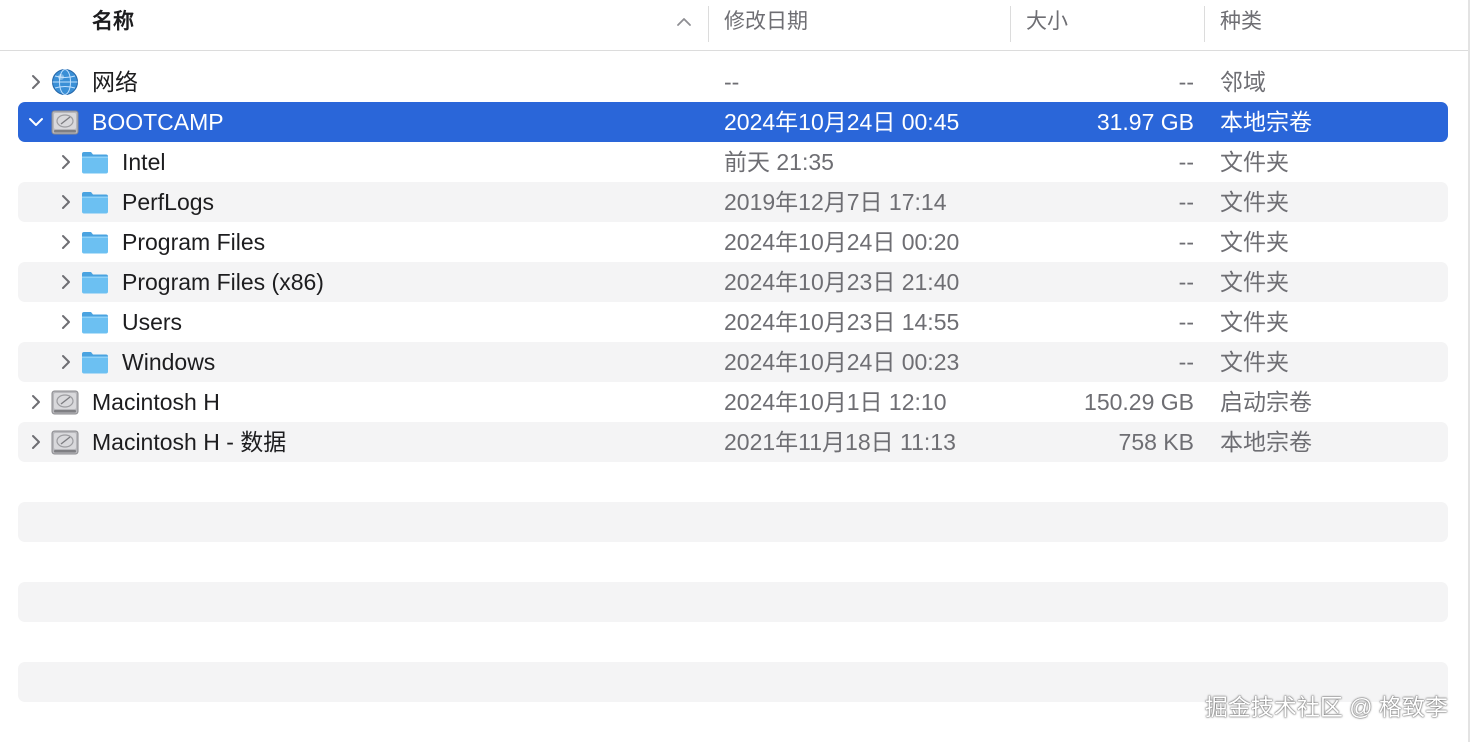 Image resolution: width=1470 pixels, height=742 pixels. I want to click on watermark: 掘金技术社区 @ 格致李, so click(1326, 707).